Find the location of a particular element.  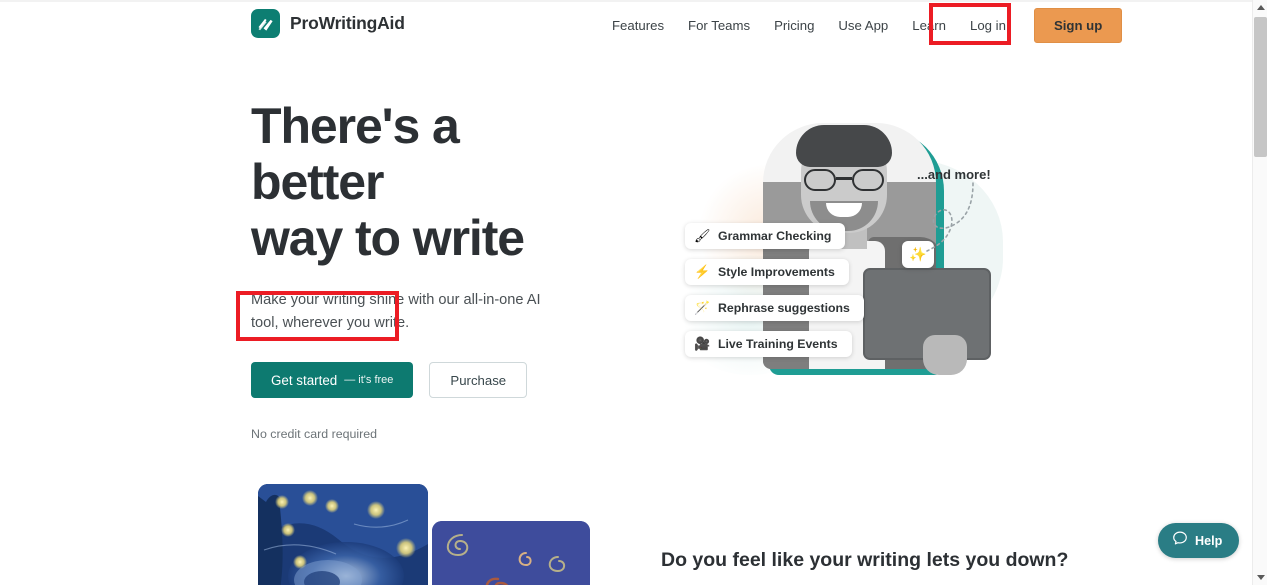

scroll-down-arrow-icon is located at coordinates (1260, 577).